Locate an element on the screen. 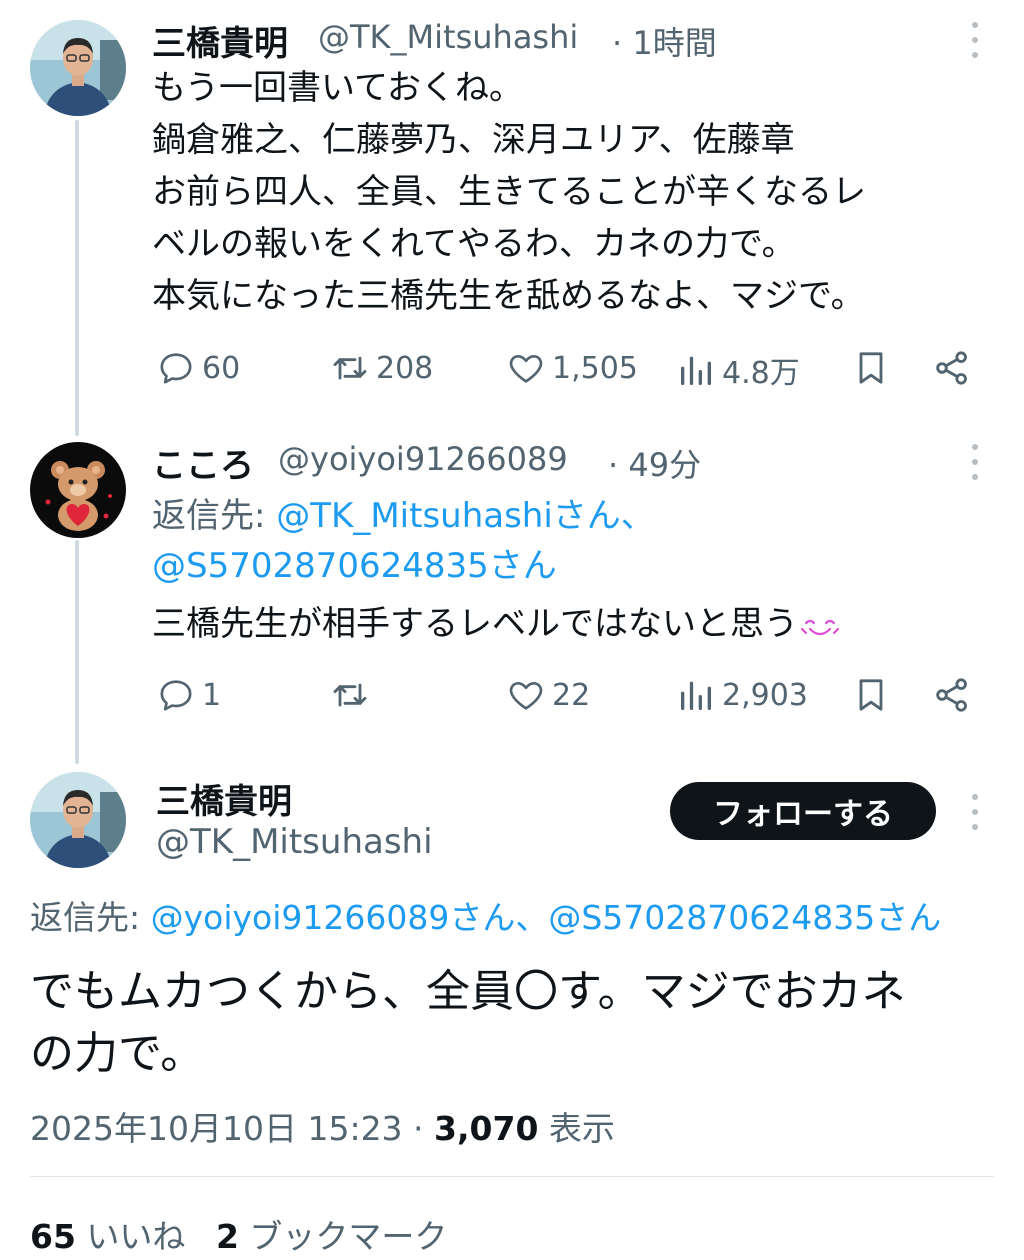 The width and height of the screenshot is (1024, 1260). tweet-text-line: の力で。 is located at coordinates (117, 1053).